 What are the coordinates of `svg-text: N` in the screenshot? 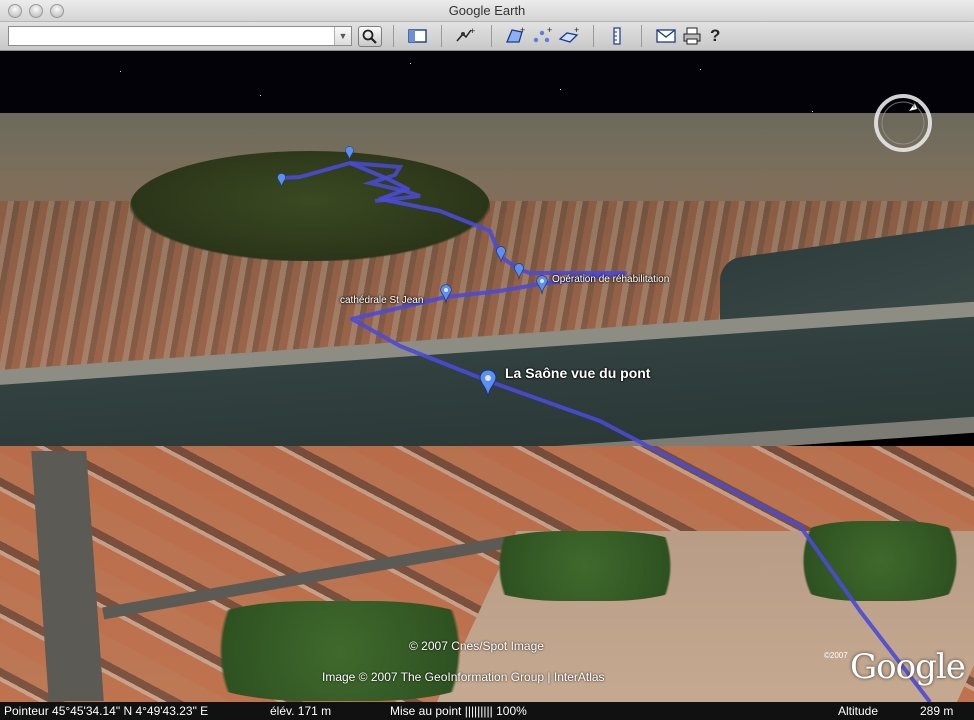 It's located at (916, 105).